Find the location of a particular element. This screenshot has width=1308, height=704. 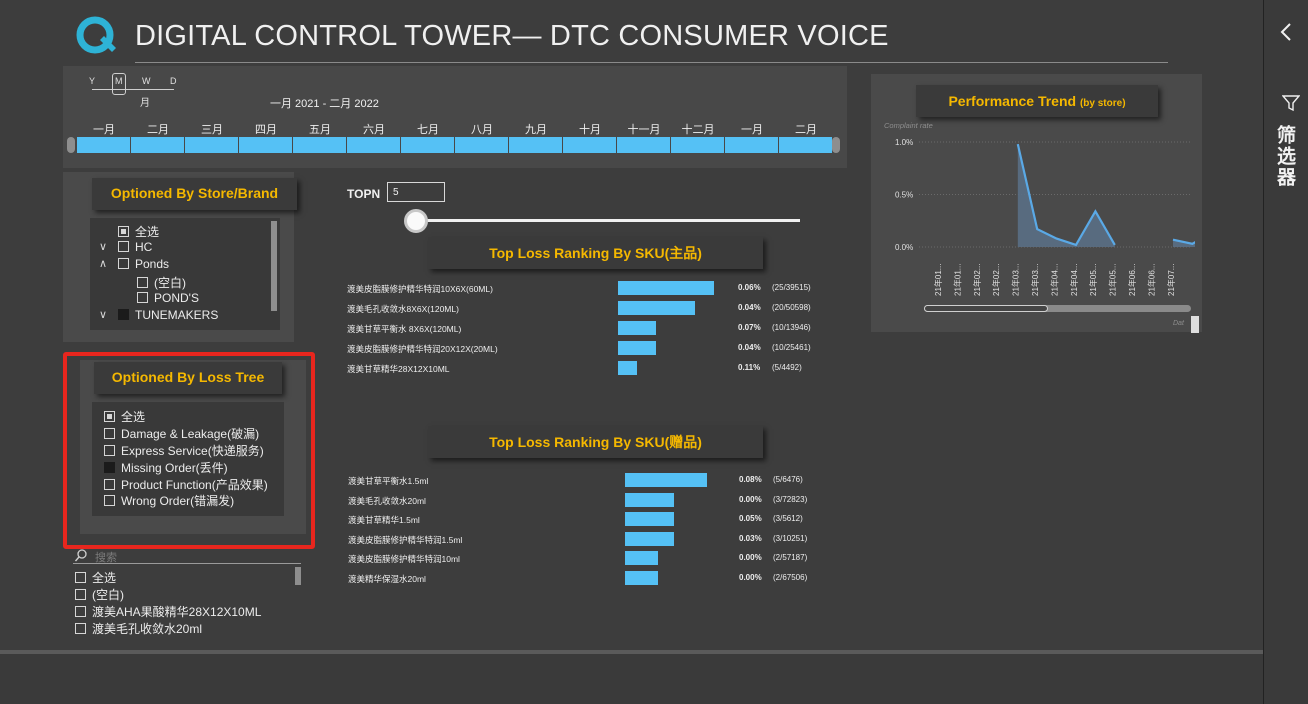

sku-label: 渡美毛孔收敛水8X6X(120ML) is located at coordinates (403, 309).